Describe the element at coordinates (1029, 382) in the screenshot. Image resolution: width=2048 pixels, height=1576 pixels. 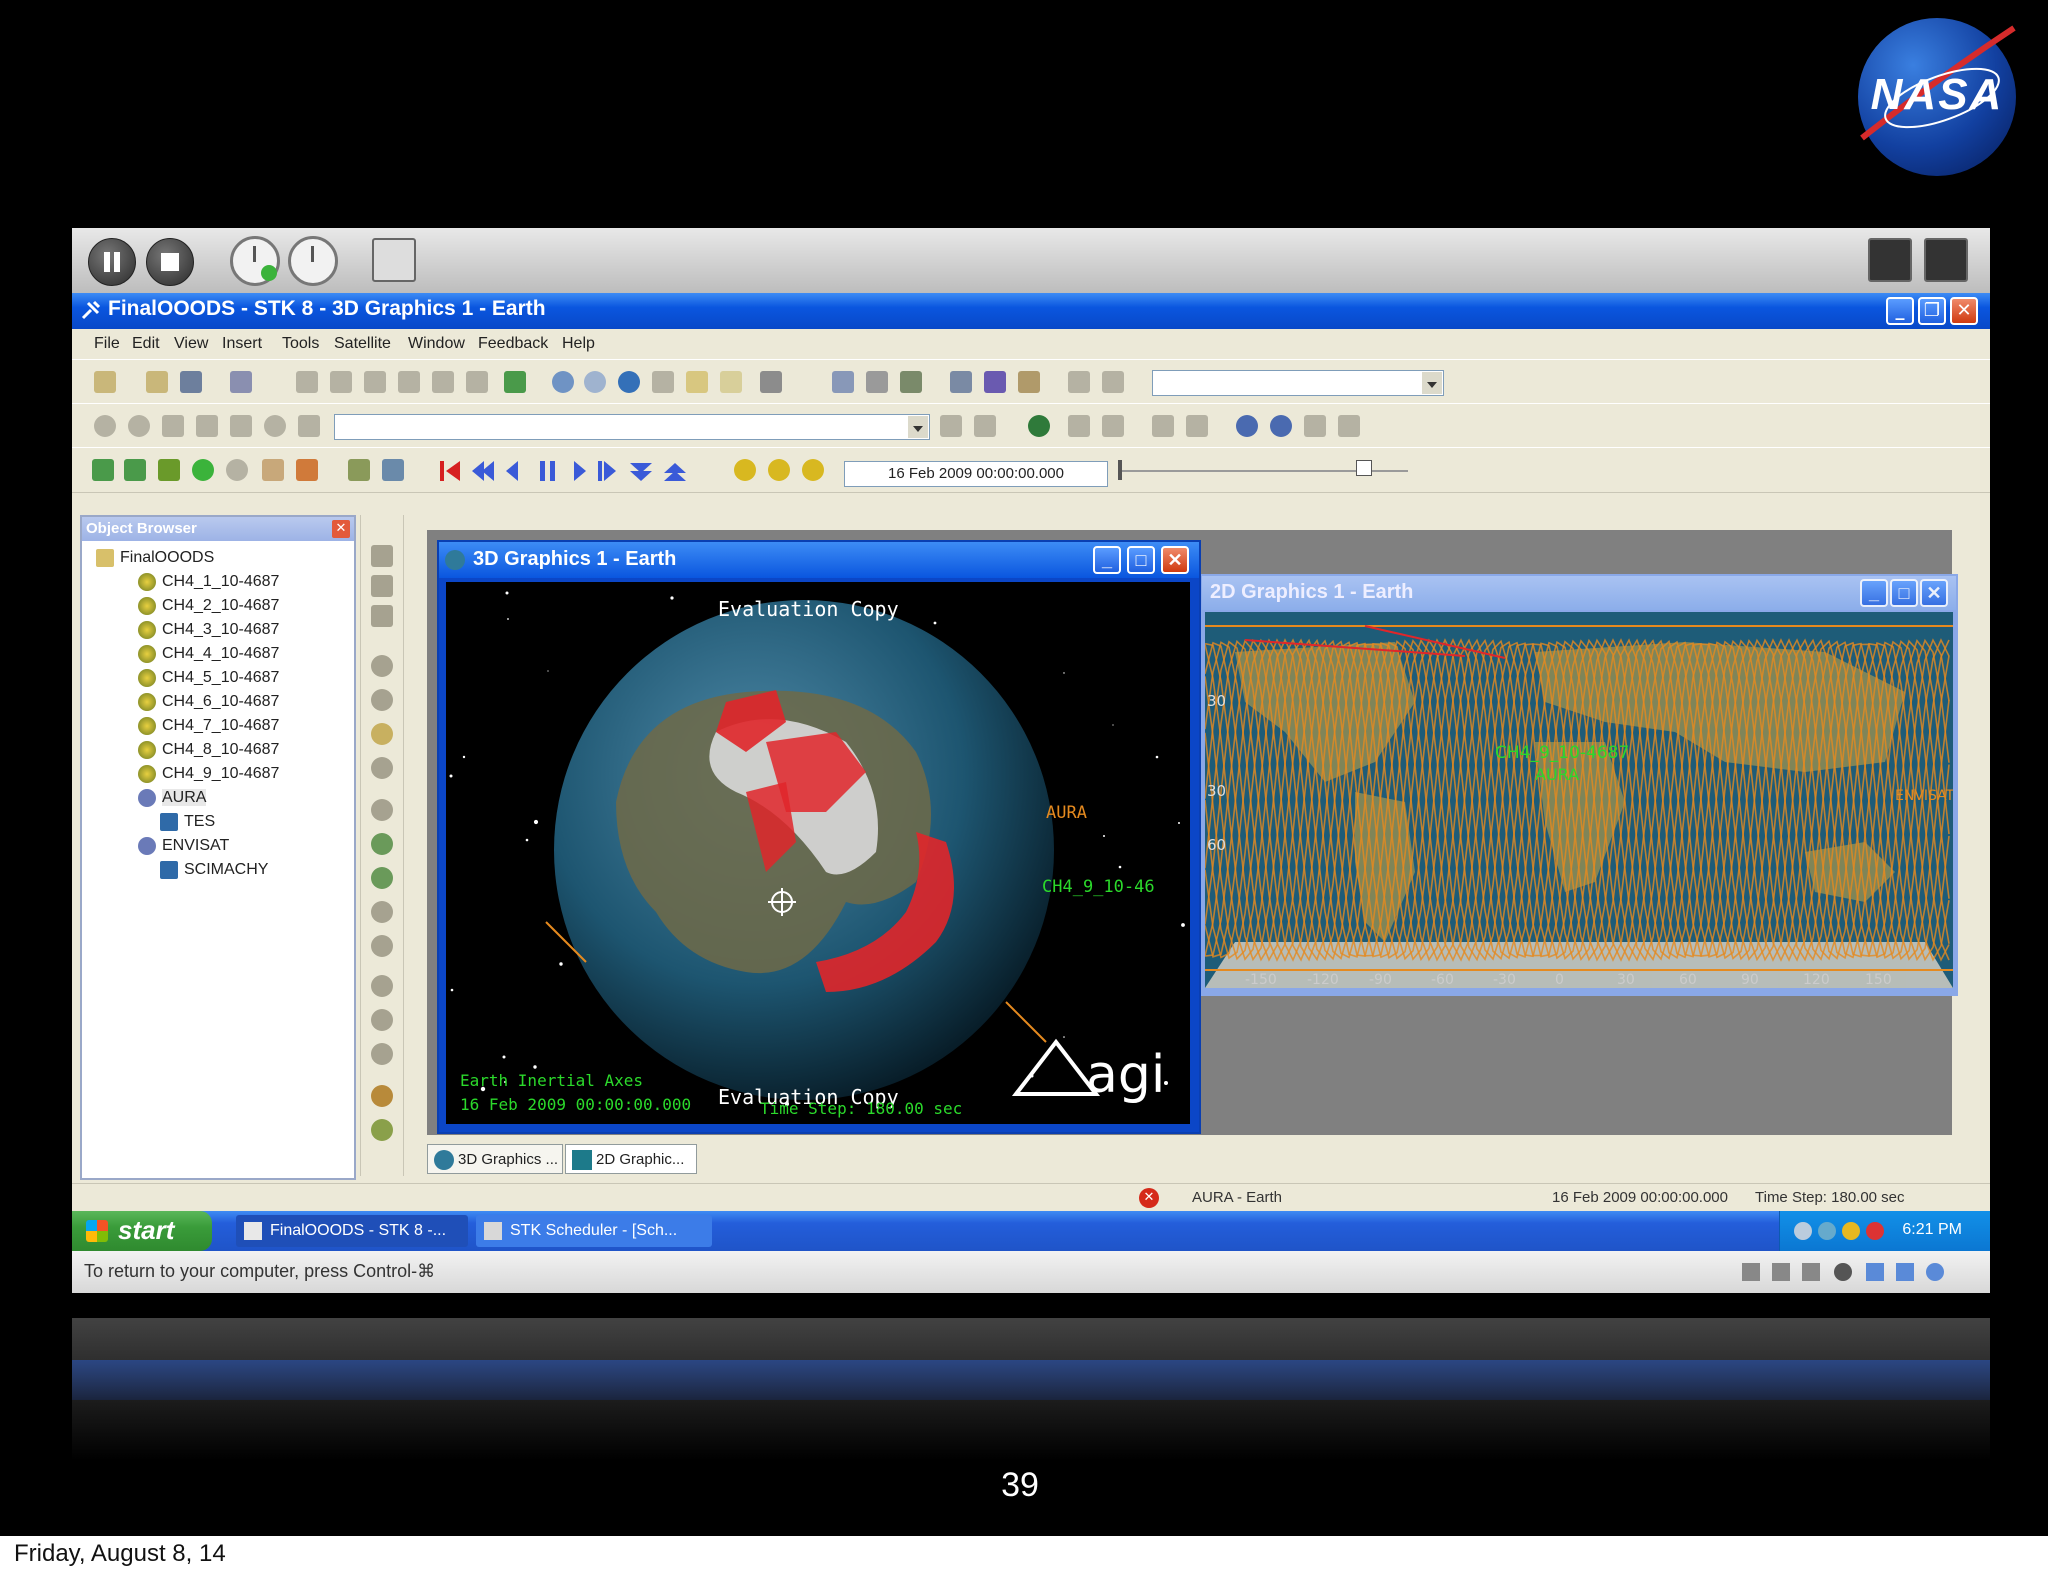
I see `coverage-icon` at that location.